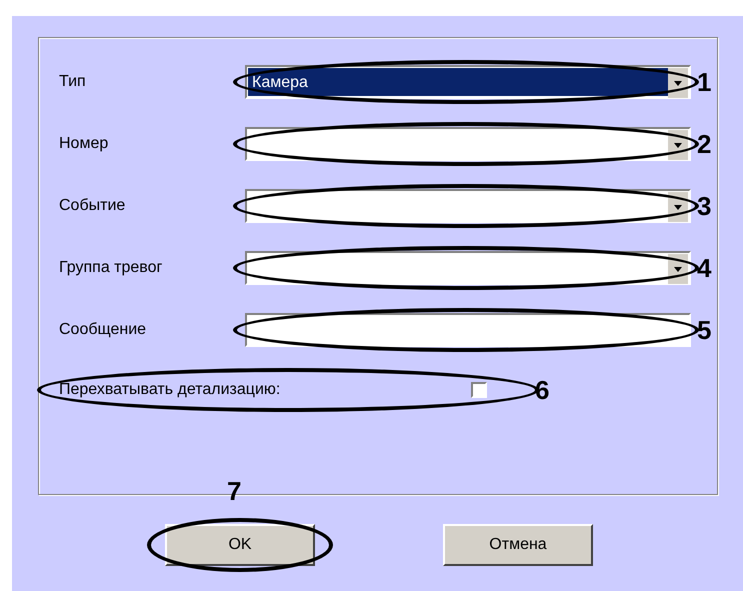  I want to click on dialog-button: Отмена, so click(518, 545).